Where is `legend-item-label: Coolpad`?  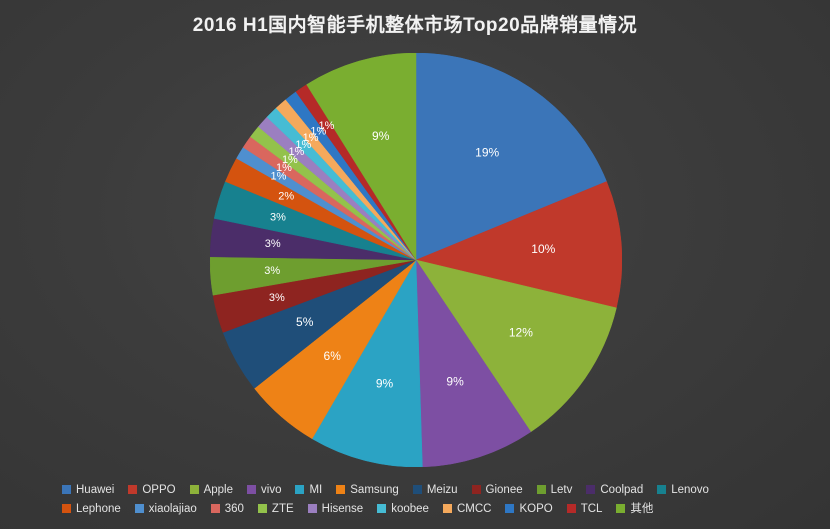
legend-item-label: Coolpad is located at coordinates (622, 489).